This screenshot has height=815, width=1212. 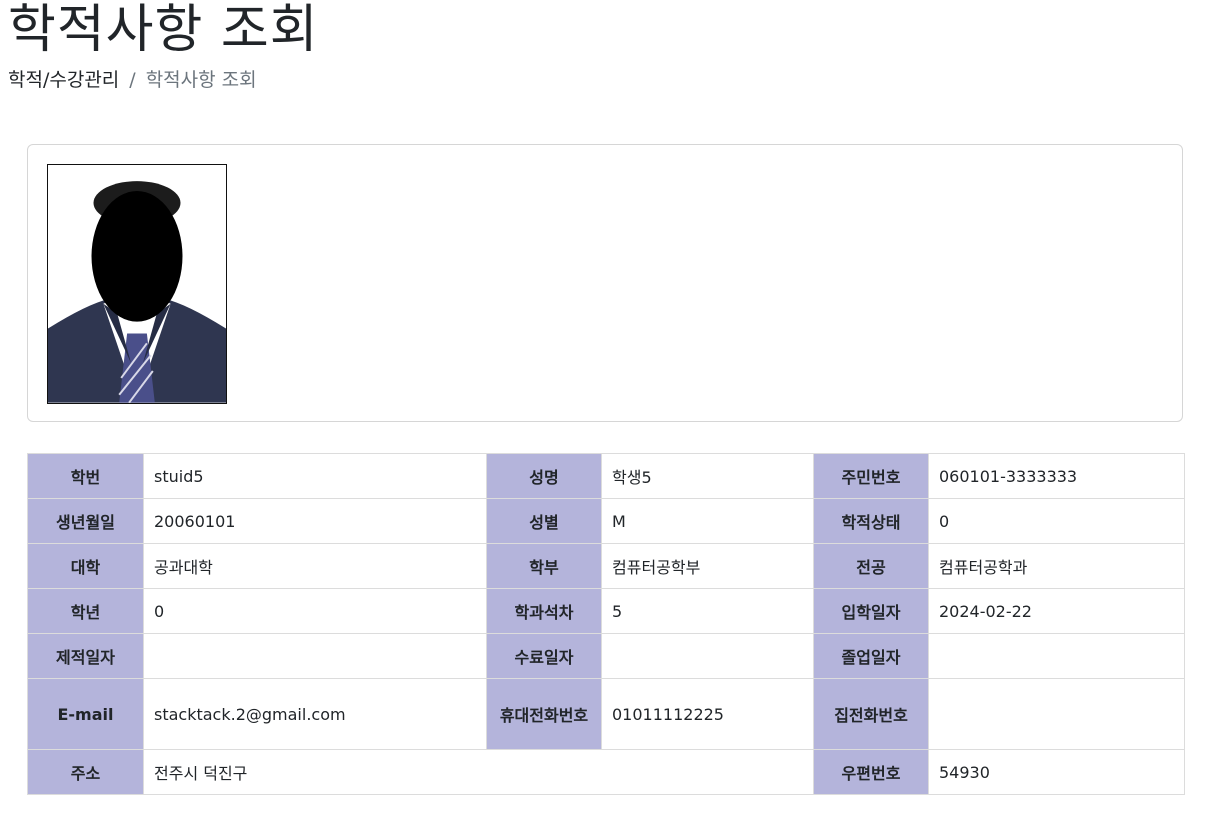 I want to click on student-id-label: 학번, so click(x=85, y=476).